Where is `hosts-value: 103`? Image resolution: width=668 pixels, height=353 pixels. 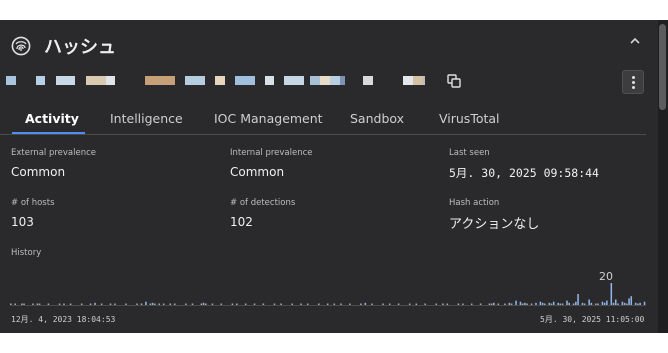 hosts-value: 103 is located at coordinates (22, 222).